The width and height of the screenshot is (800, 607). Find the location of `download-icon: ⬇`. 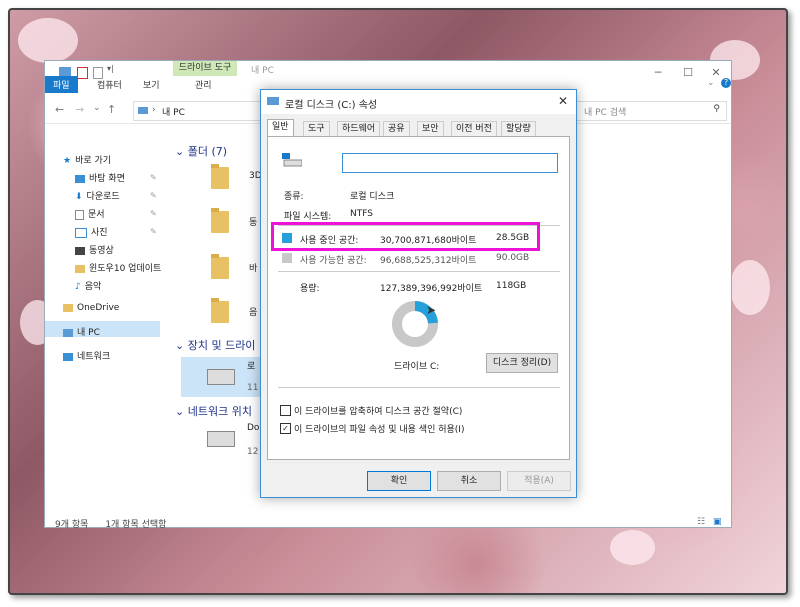

download-icon: ⬇ is located at coordinates (79, 196).